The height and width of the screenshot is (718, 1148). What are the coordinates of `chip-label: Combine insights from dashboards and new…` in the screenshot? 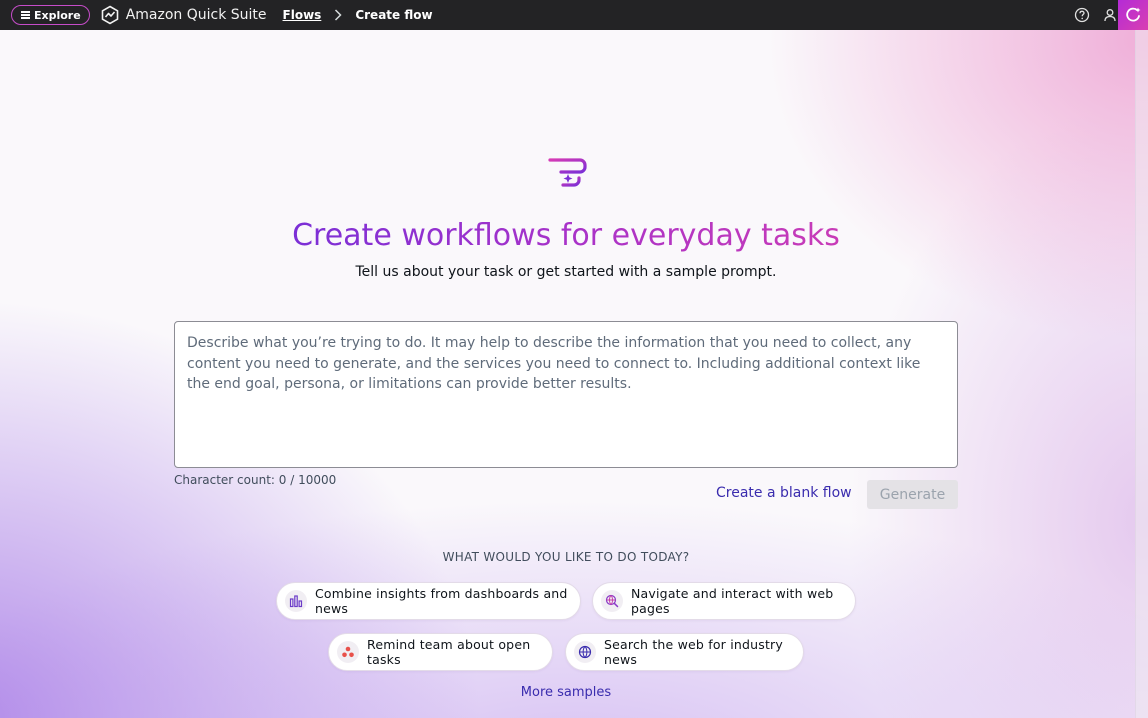 It's located at (441, 601).